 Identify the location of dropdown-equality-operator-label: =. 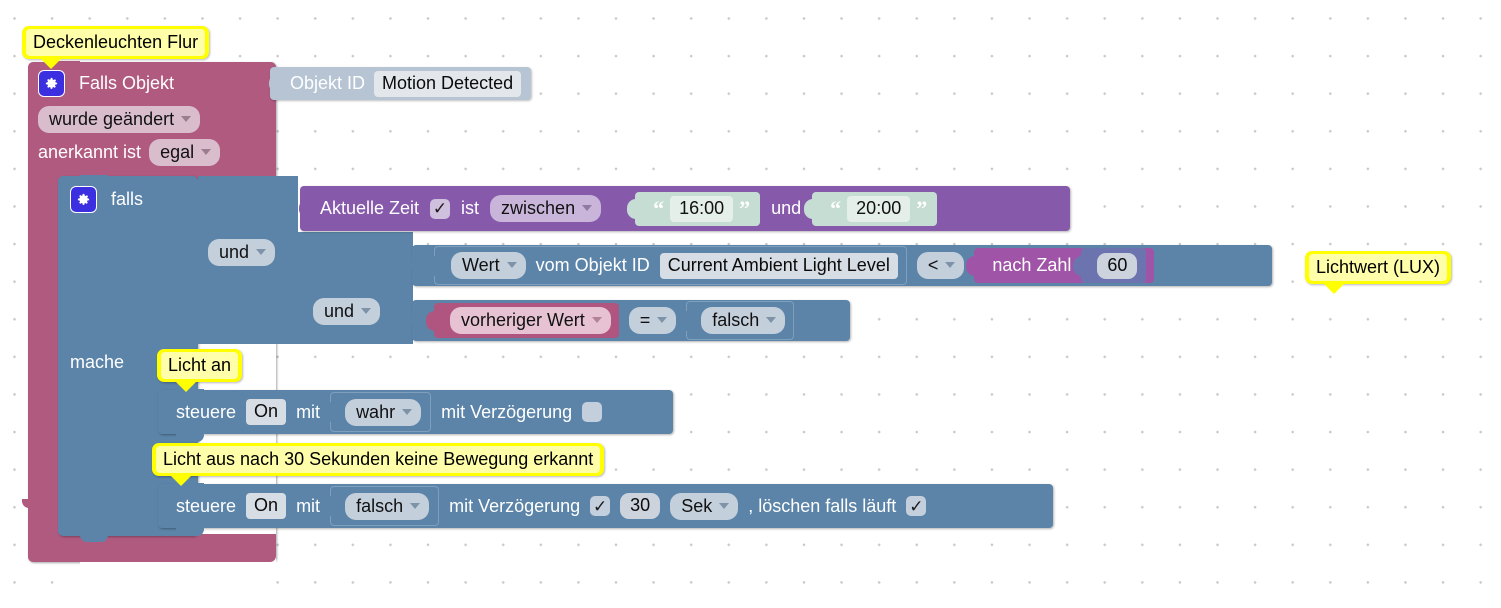
(645, 320).